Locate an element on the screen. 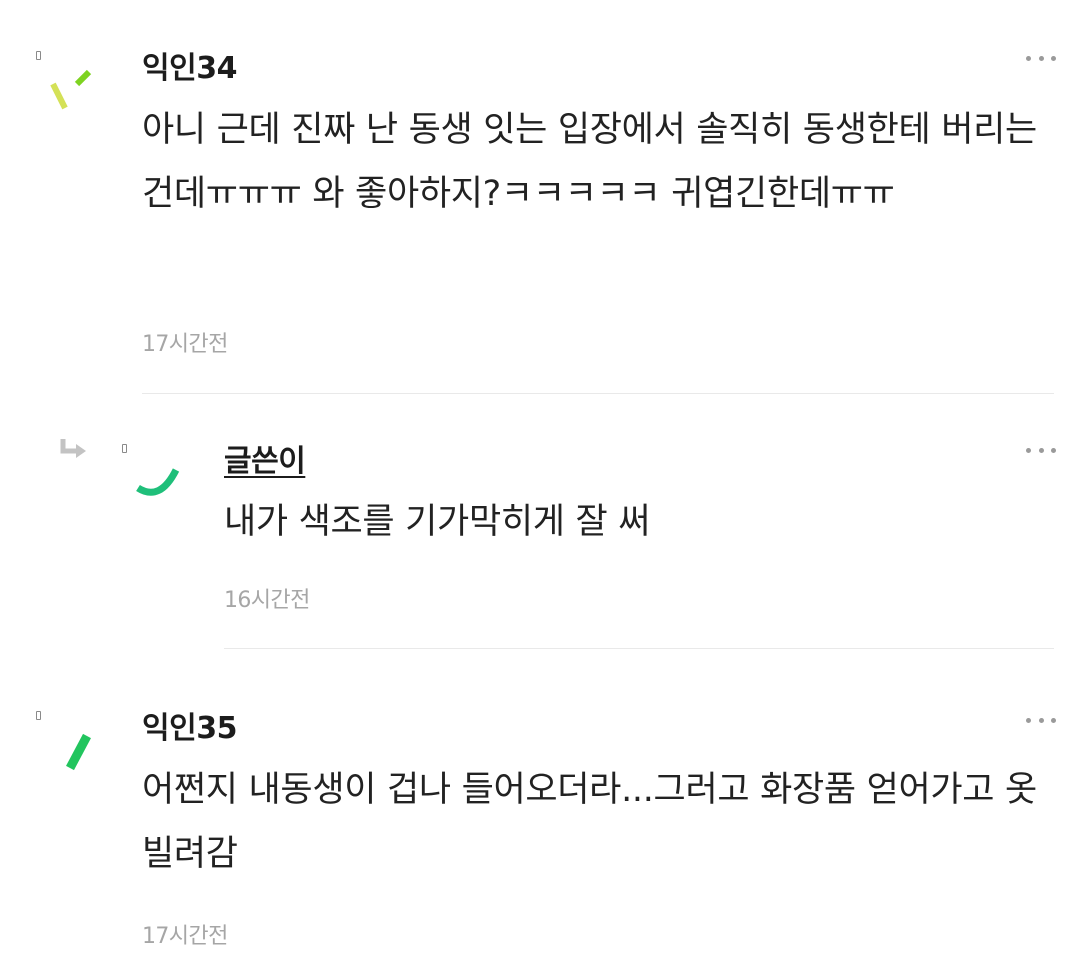 The height and width of the screenshot is (970, 1080). comment-body: 내가 색조를 기가막히게 잘 써 is located at coordinates (437, 522).